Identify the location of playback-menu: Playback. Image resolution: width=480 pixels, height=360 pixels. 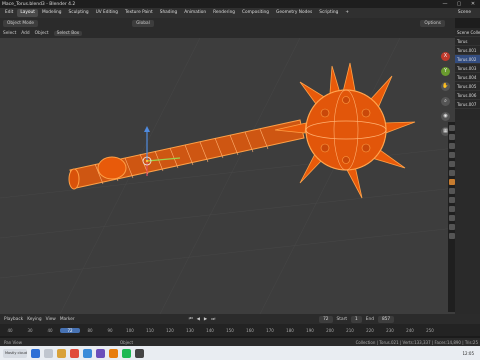
(13, 319).